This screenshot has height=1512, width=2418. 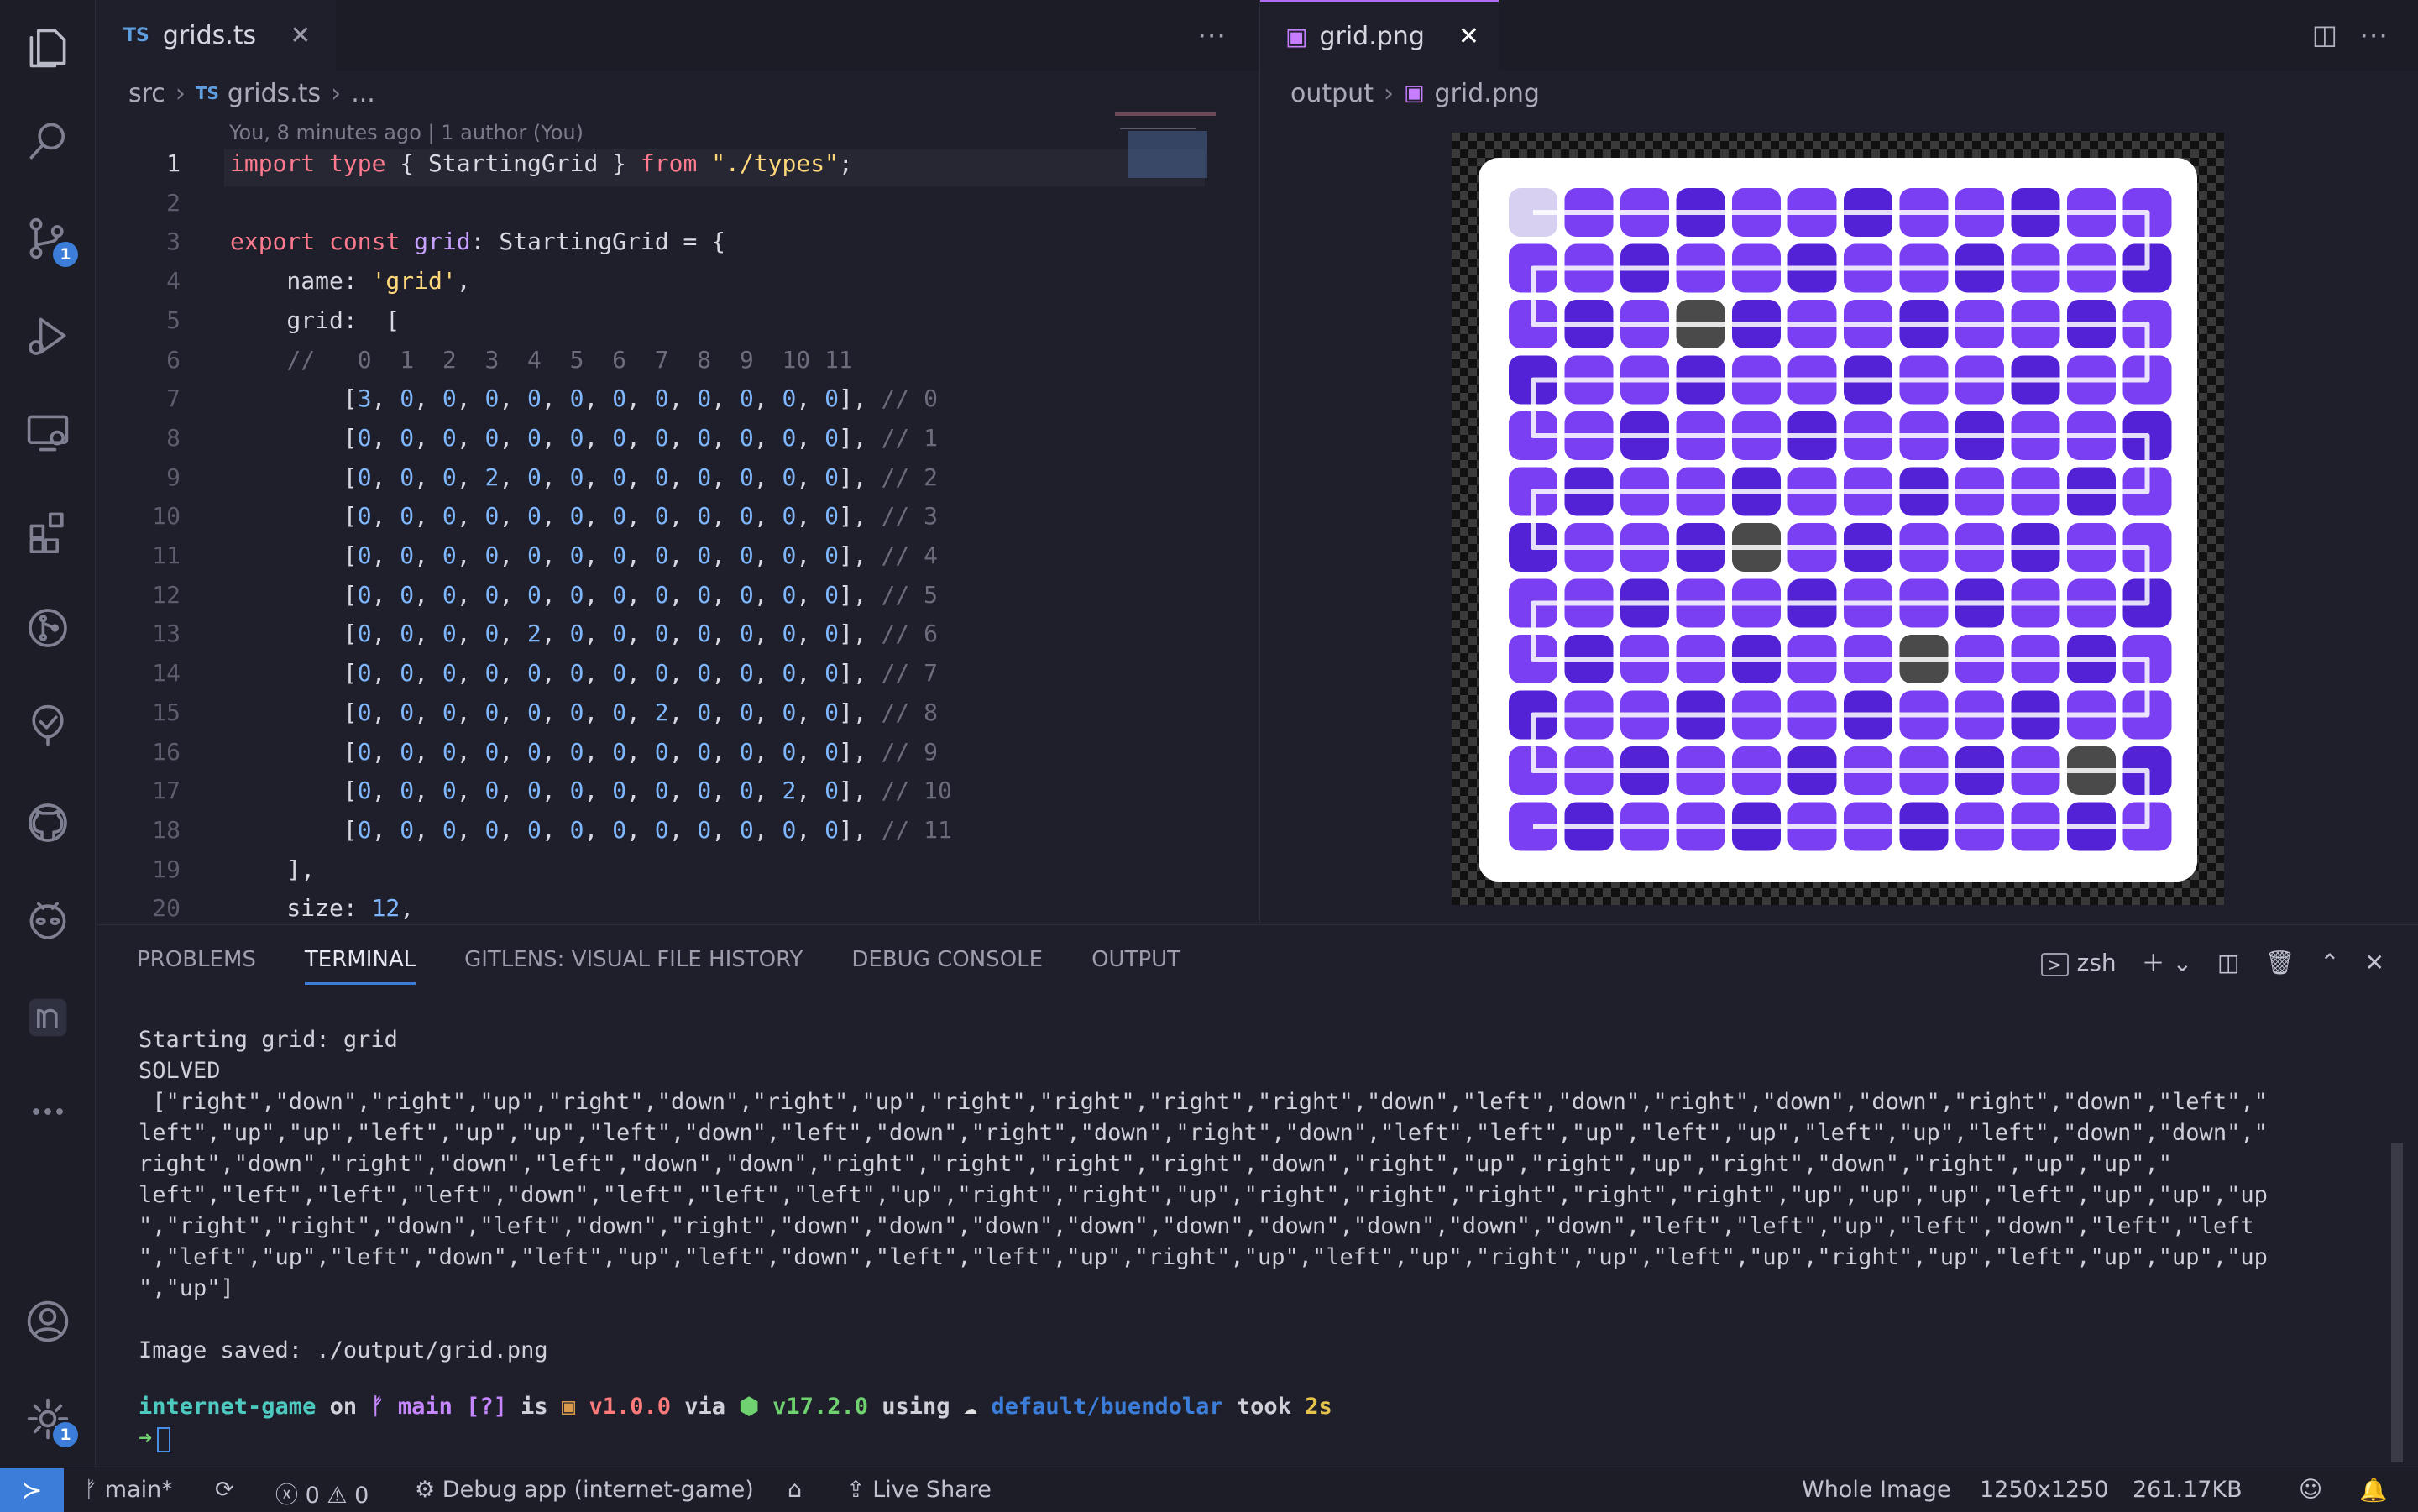 What do you see at coordinates (48, 433) in the screenshot?
I see `remote-explorer-icon` at bounding box center [48, 433].